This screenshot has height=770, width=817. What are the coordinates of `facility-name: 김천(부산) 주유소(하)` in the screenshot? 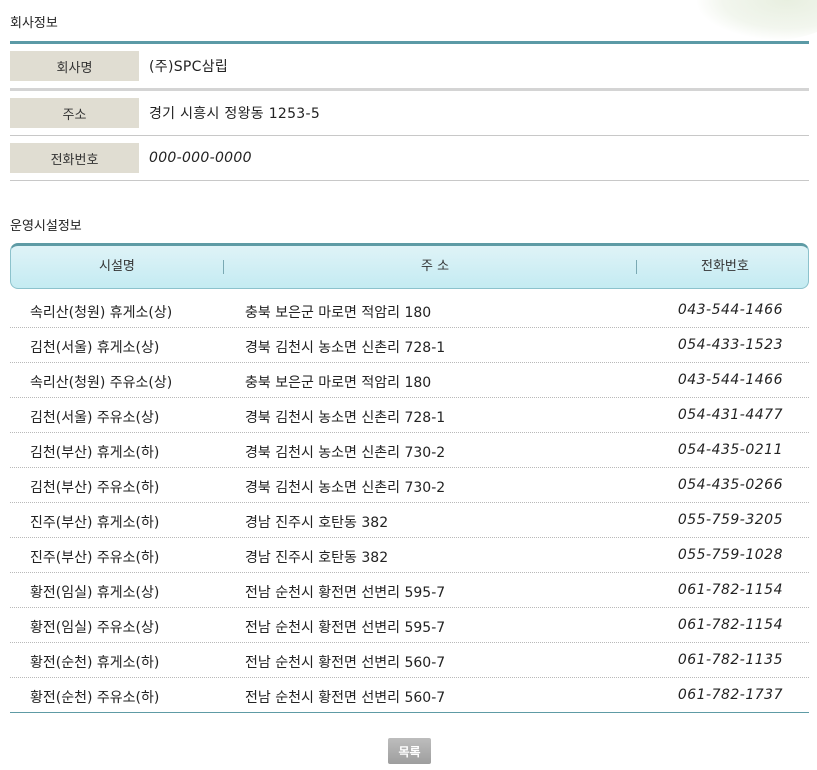 It's located at (95, 488).